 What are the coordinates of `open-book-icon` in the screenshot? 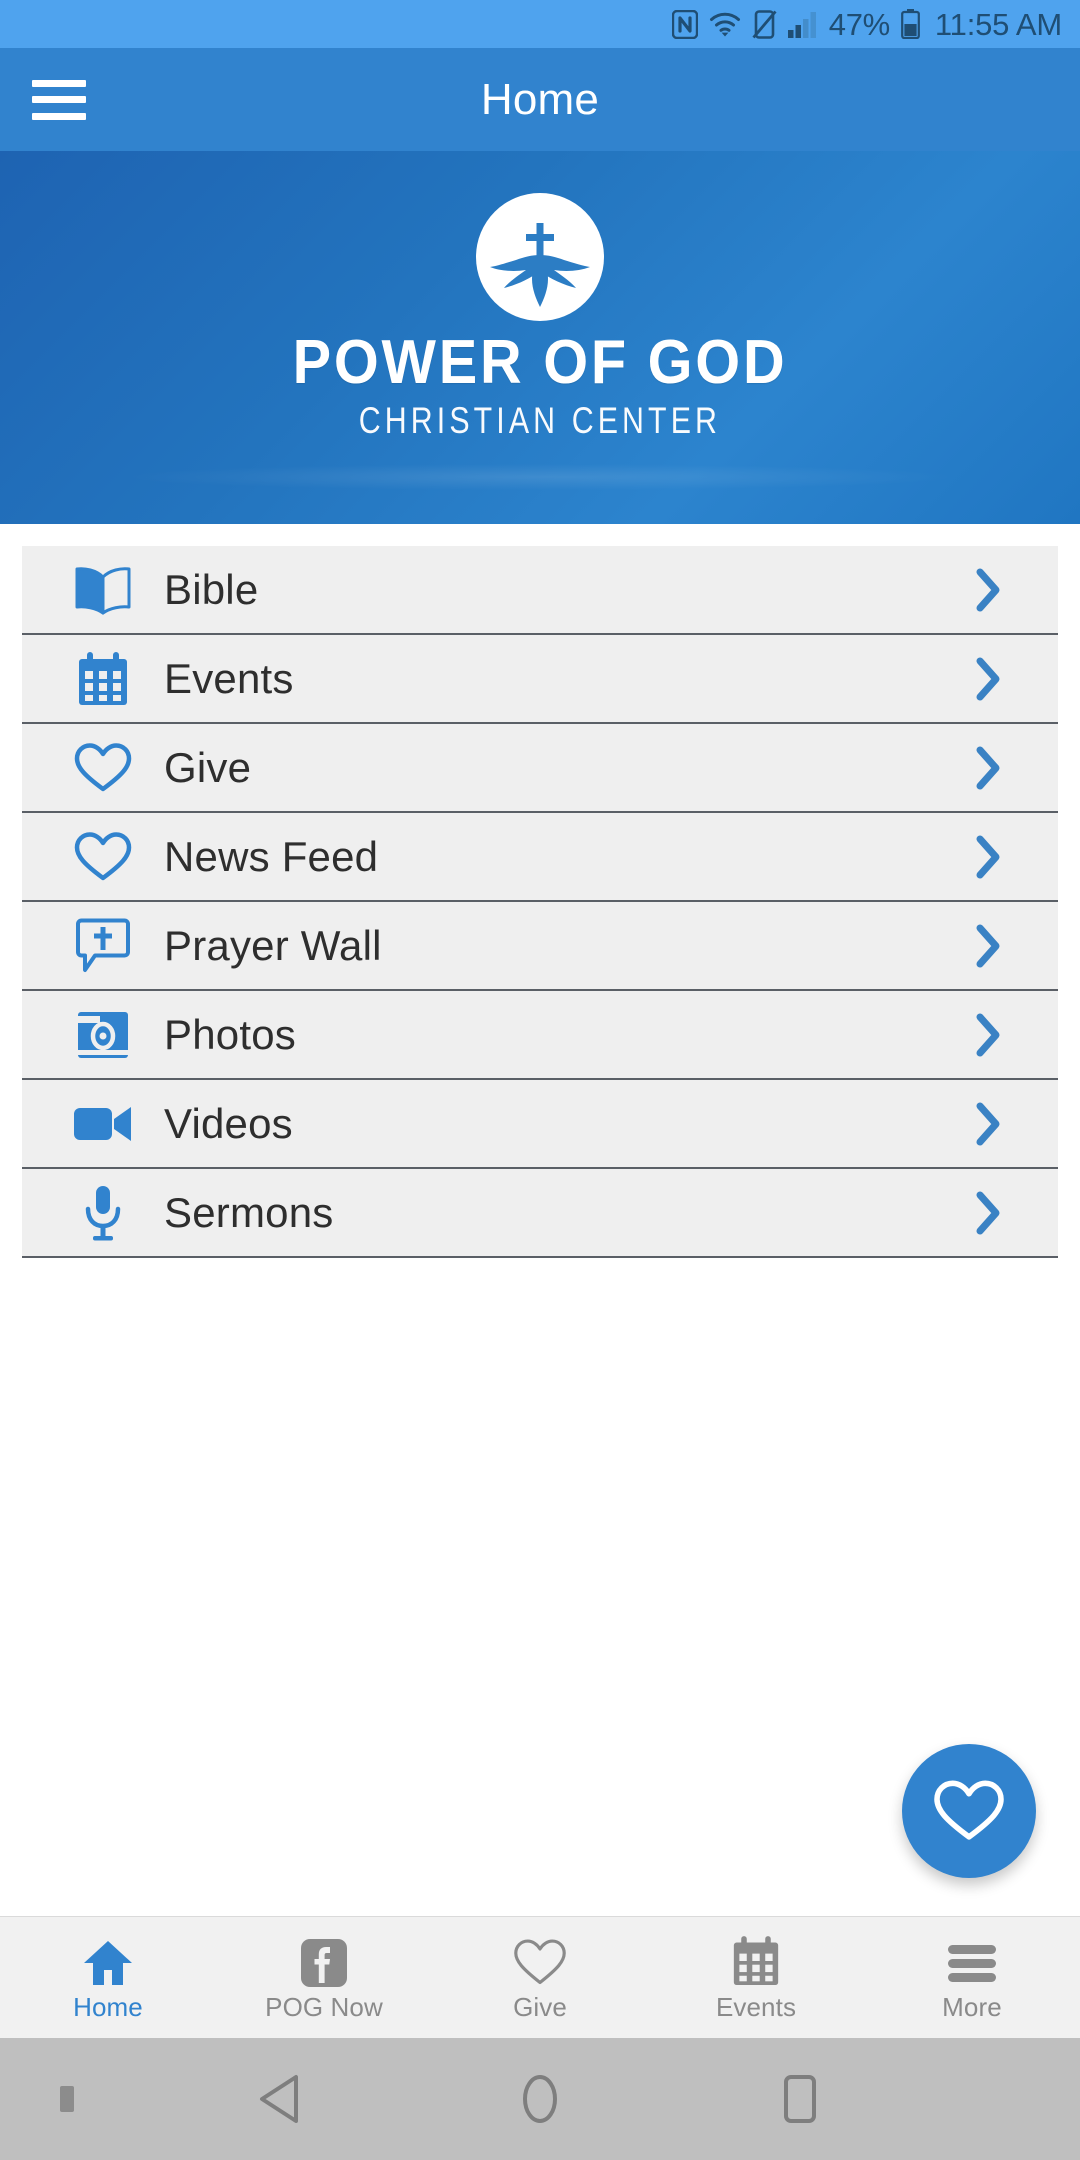 It's located at (103, 590).